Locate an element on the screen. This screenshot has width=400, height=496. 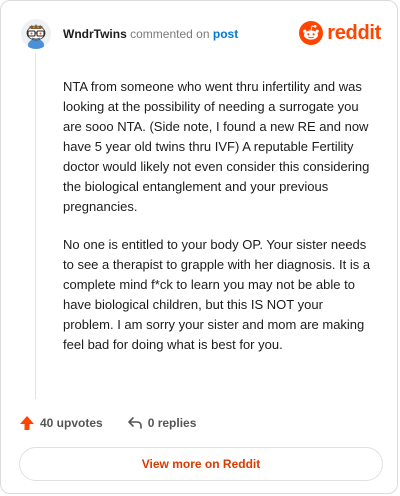
action-text: commented on is located at coordinates (170, 34).